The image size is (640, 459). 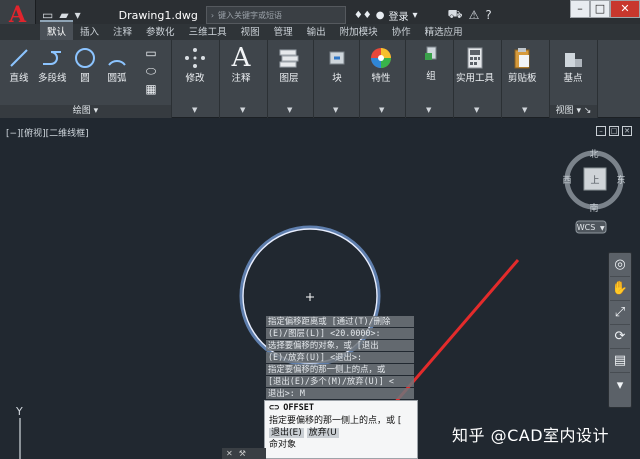 I want to click on command-icon: ⊂⊃, so click(x=274, y=408).